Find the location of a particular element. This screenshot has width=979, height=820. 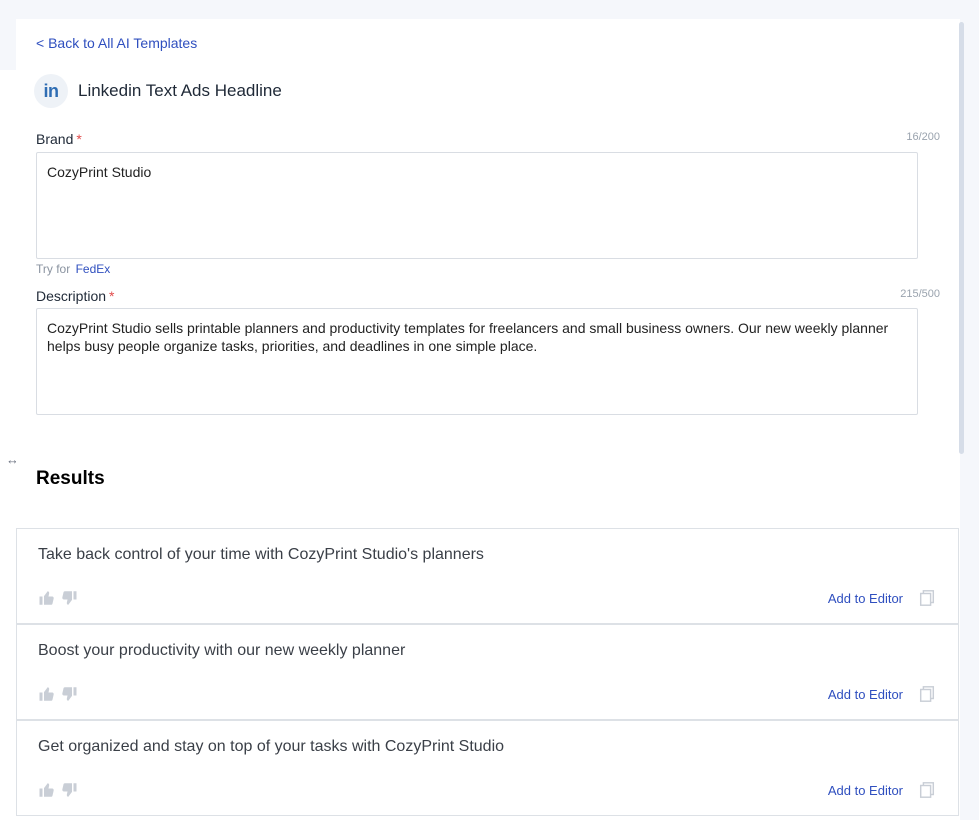

brand-char-counter: 16/200 is located at coordinates (923, 137).